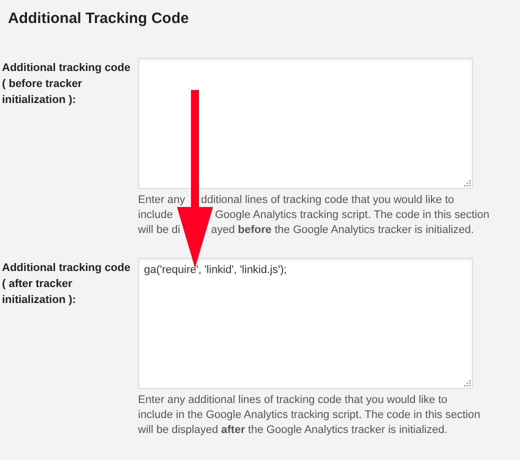  What do you see at coordinates (327, 200) in the screenshot?
I see `description-fragment: dditional lines of tracking code that you would like to` at bounding box center [327, 200].